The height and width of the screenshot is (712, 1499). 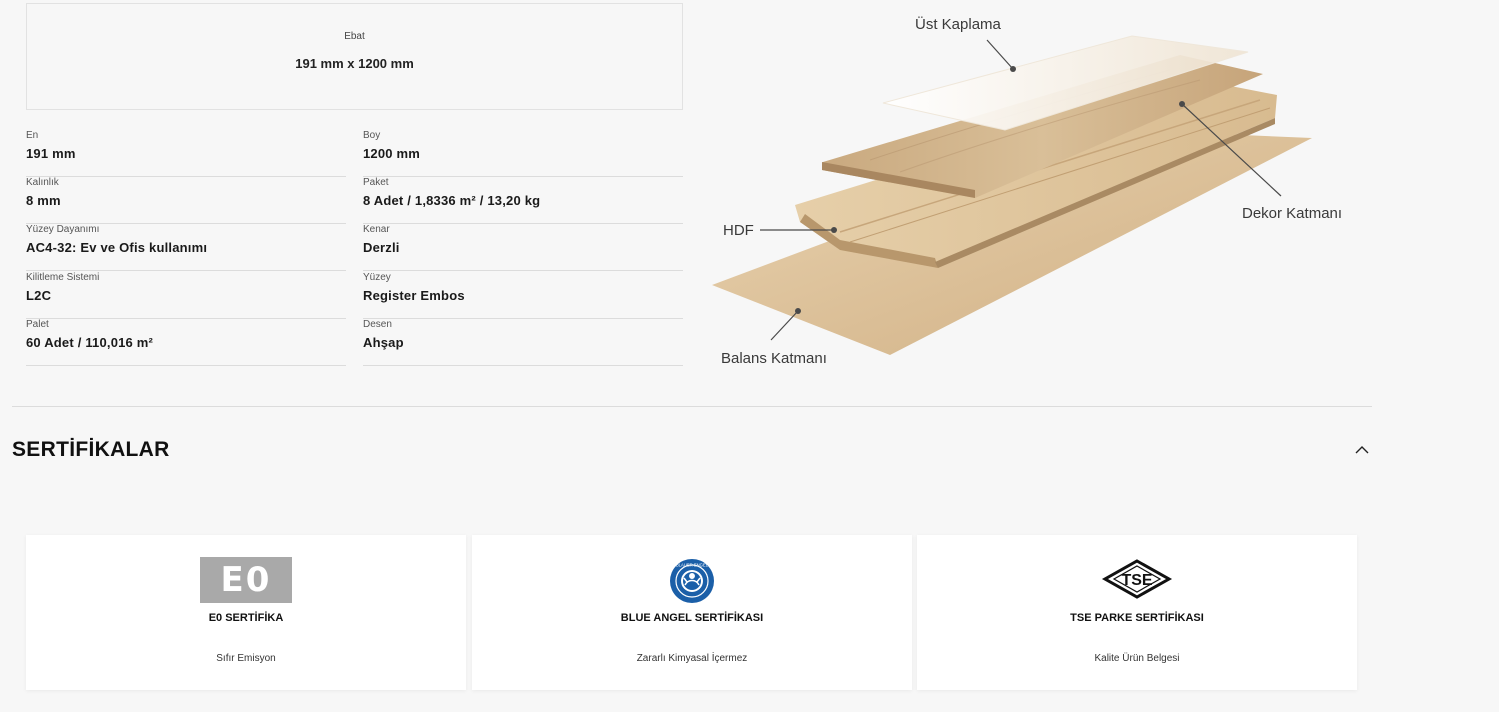 I want to click on spec-pallet: Palet 60 Adet / 110,016 m², so click(x=186, y=342).